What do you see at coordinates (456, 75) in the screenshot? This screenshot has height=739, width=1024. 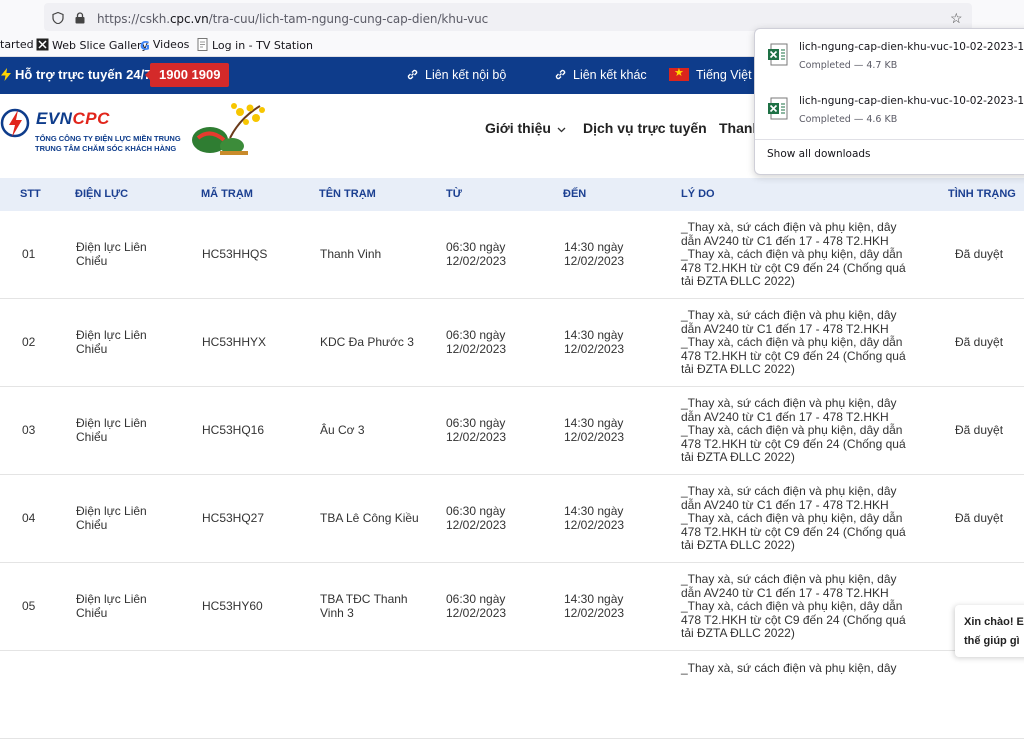 I see `internal-links-link: Liên kết nội bộ` at bounding box center [456, 75].